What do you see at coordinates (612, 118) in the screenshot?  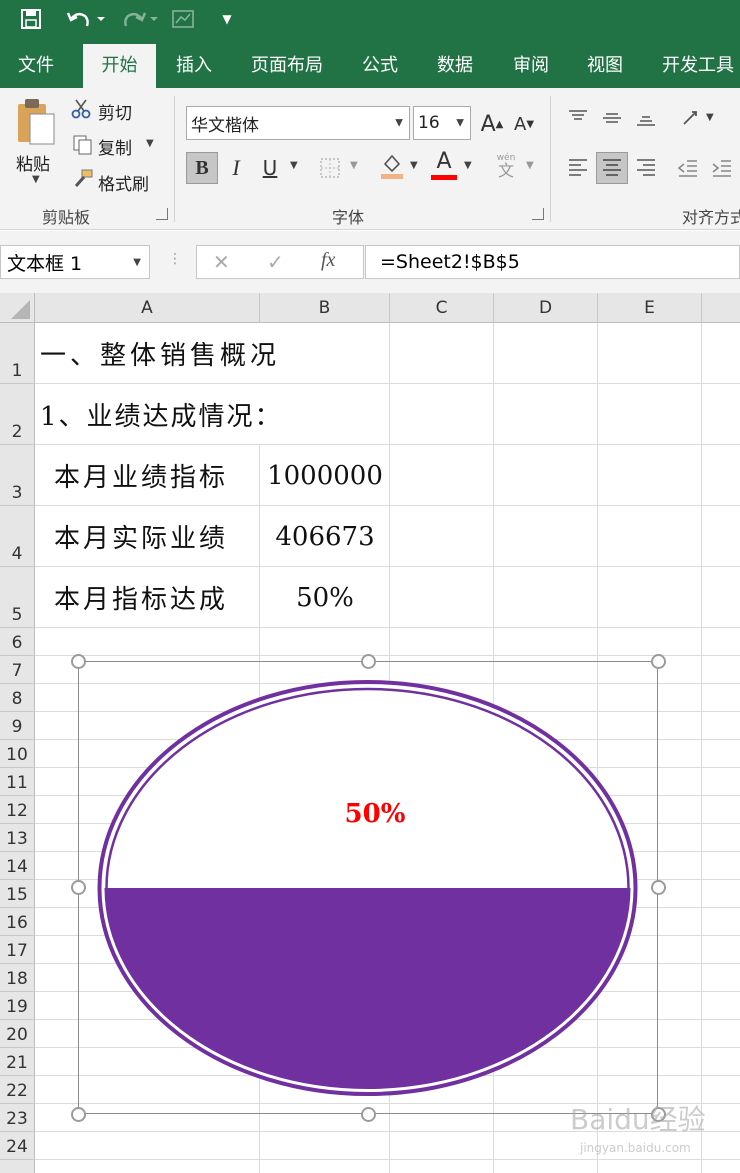 I see `align-middle-icon` at bounding box center [612, 118].